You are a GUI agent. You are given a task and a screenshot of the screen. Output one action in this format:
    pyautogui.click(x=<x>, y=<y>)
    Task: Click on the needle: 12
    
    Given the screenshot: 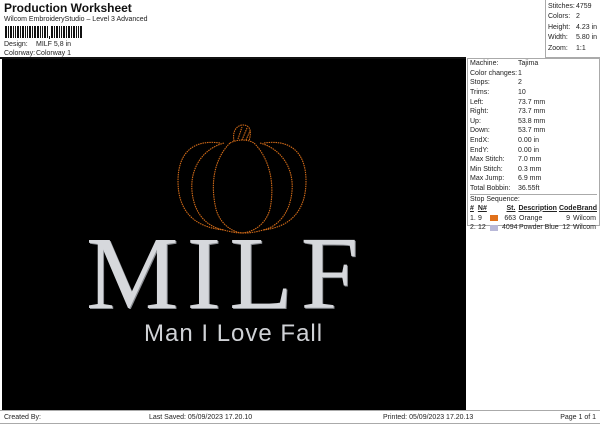 What is the action you would take?
    pyautogui.click(x=482, y=228)
    